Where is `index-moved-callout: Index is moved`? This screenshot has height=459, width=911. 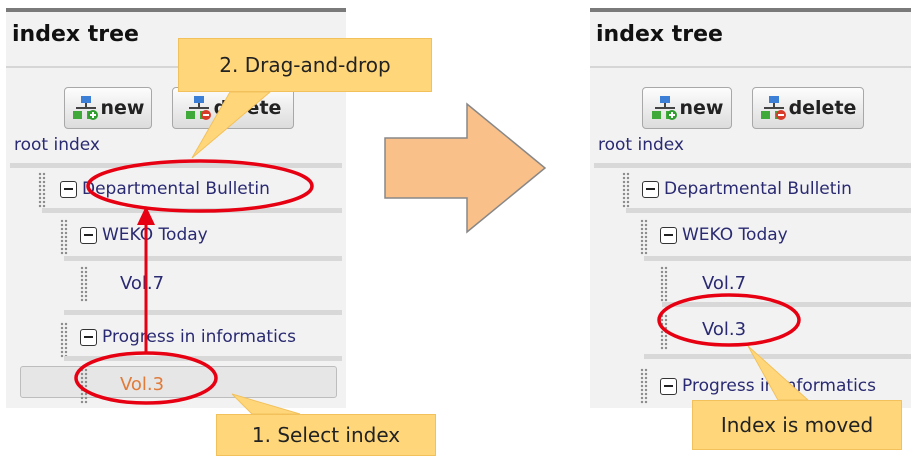 index-moved-callout: Index is moved is located at coordinates (797, 425).